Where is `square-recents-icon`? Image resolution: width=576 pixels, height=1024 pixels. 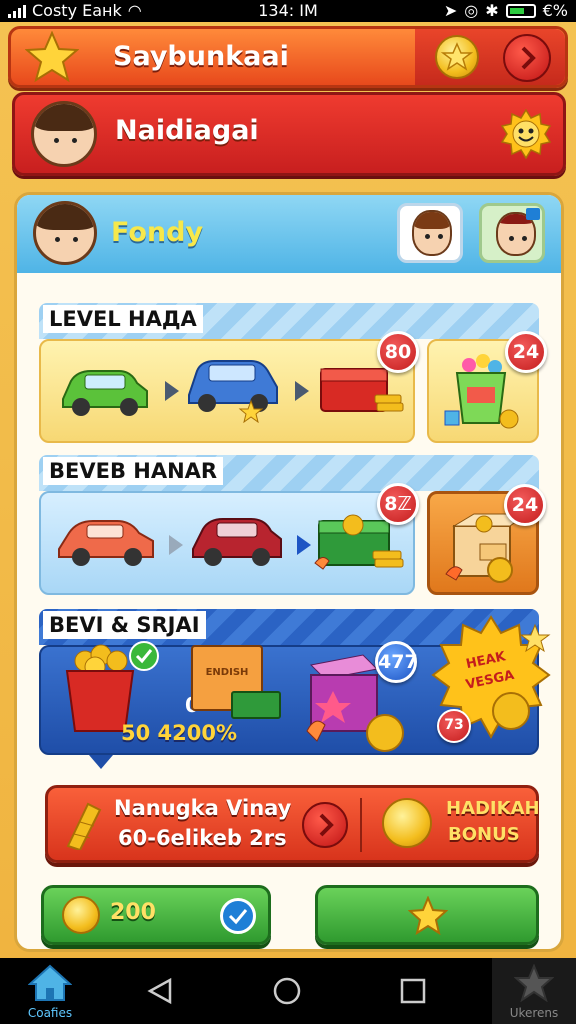
square-recents-icon is located at coordinates (413, 991).